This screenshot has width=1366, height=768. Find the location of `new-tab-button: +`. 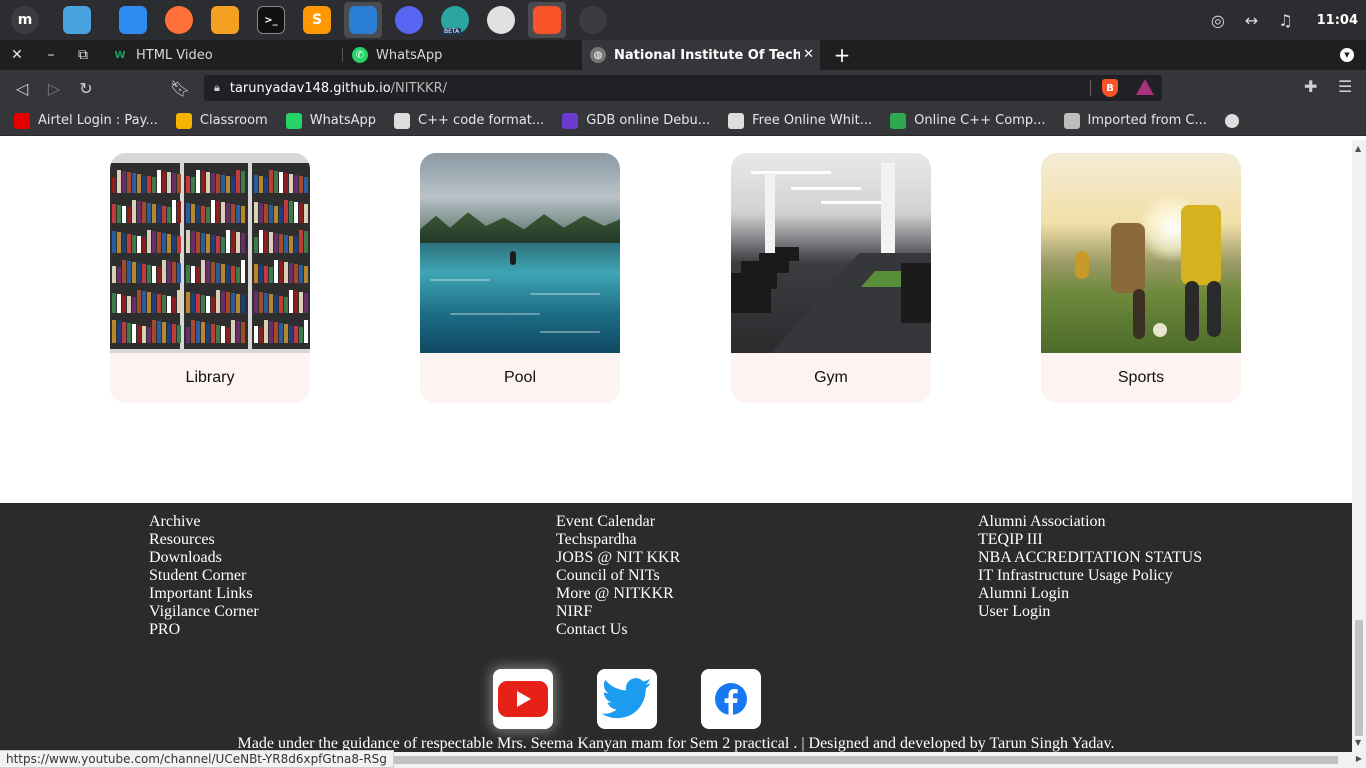

new-tab-button: + is located at coordinates (842, 55).